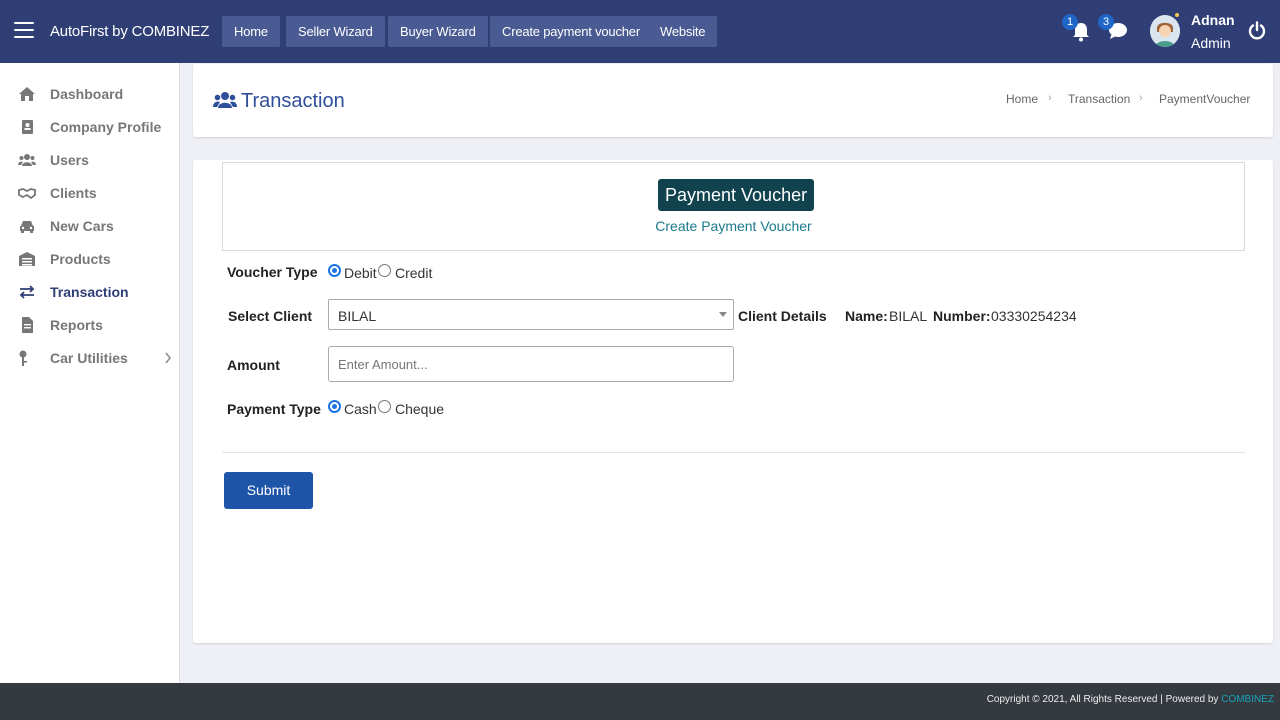 This screenshot has height=720, width=1280. I want to click on sidebar-item-new-cars: New Cars, so click(90, 226).